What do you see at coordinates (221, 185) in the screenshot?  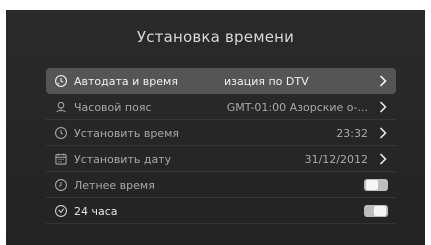 I see `menu-item-daylight-saving: Летнее время` at bounding box center [221, 185].